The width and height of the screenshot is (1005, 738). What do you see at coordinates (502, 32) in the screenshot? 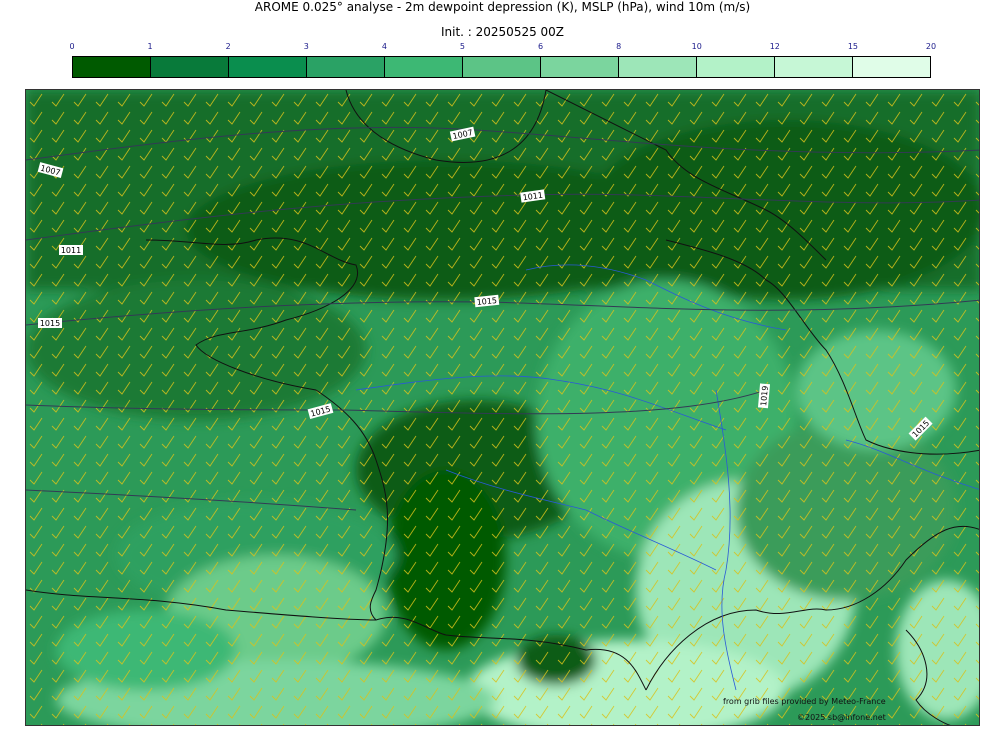
I see `init-time-label: Init. : 20250525 00Z` at bounding box center [502, 32].